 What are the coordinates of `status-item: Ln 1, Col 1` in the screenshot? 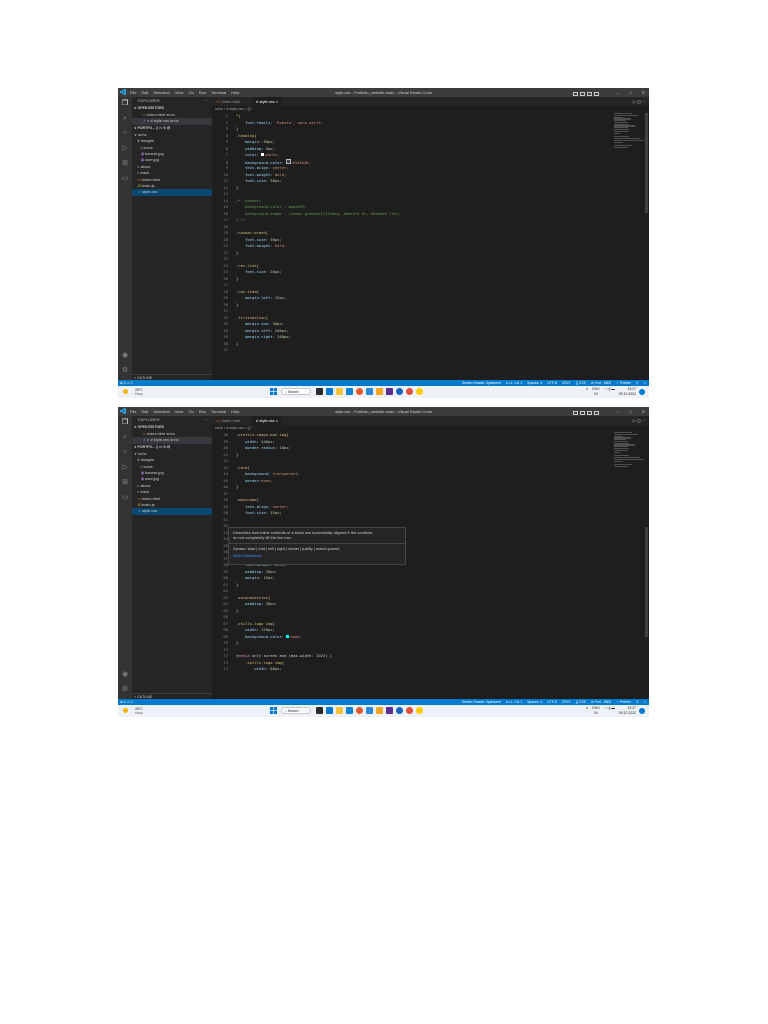 It's located at (514, 702).